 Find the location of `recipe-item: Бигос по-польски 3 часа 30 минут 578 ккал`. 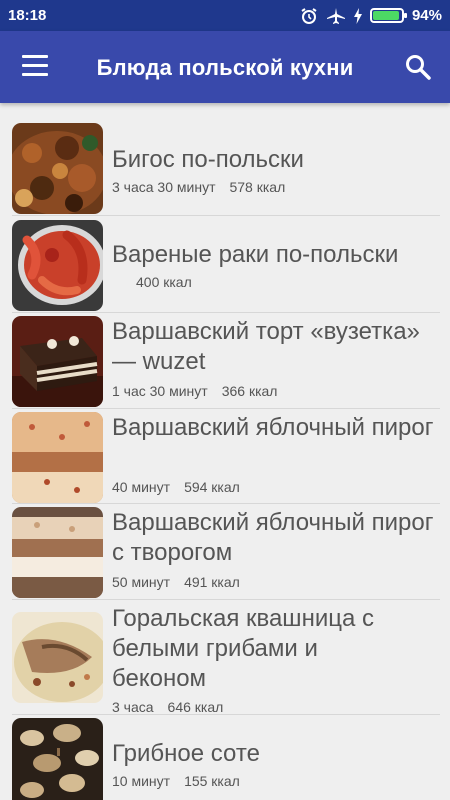

recipe-item: Бигос по-польски 3 часа 30 минут 578 ккал is located at coordinates (226, 159).